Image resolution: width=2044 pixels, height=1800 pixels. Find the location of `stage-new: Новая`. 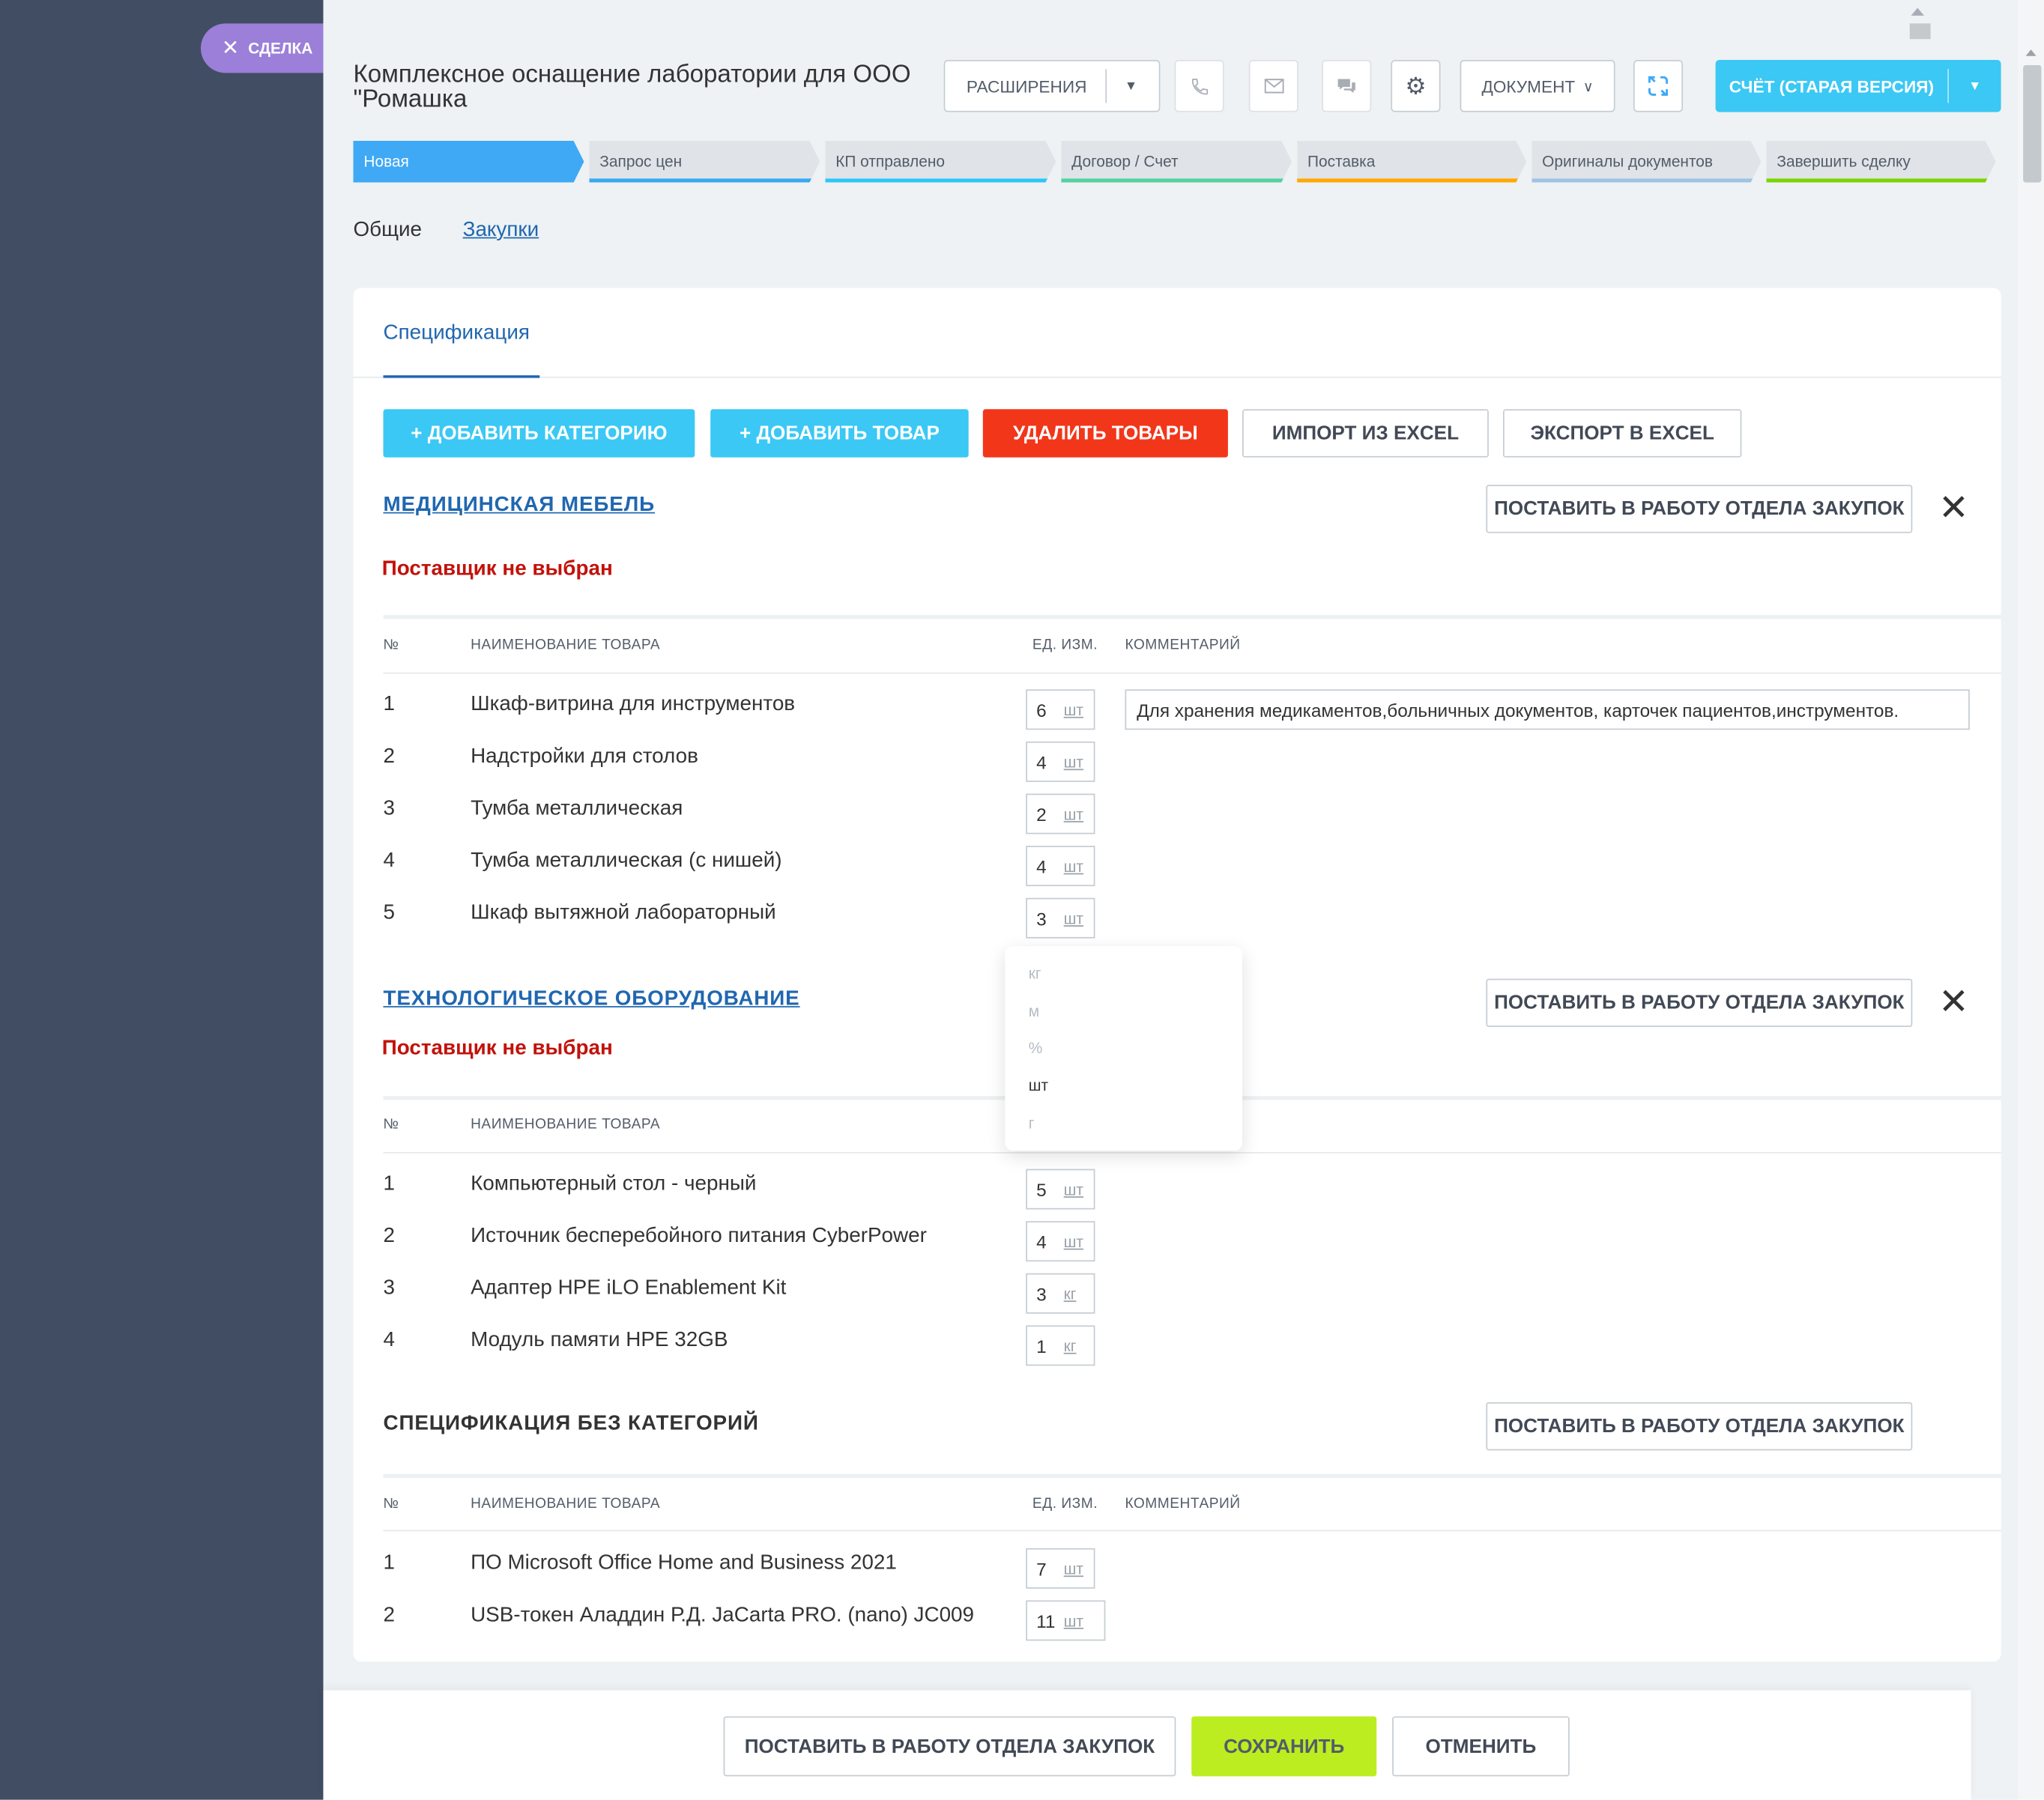

stage-new: Новая is located at coordinates (469, 162).